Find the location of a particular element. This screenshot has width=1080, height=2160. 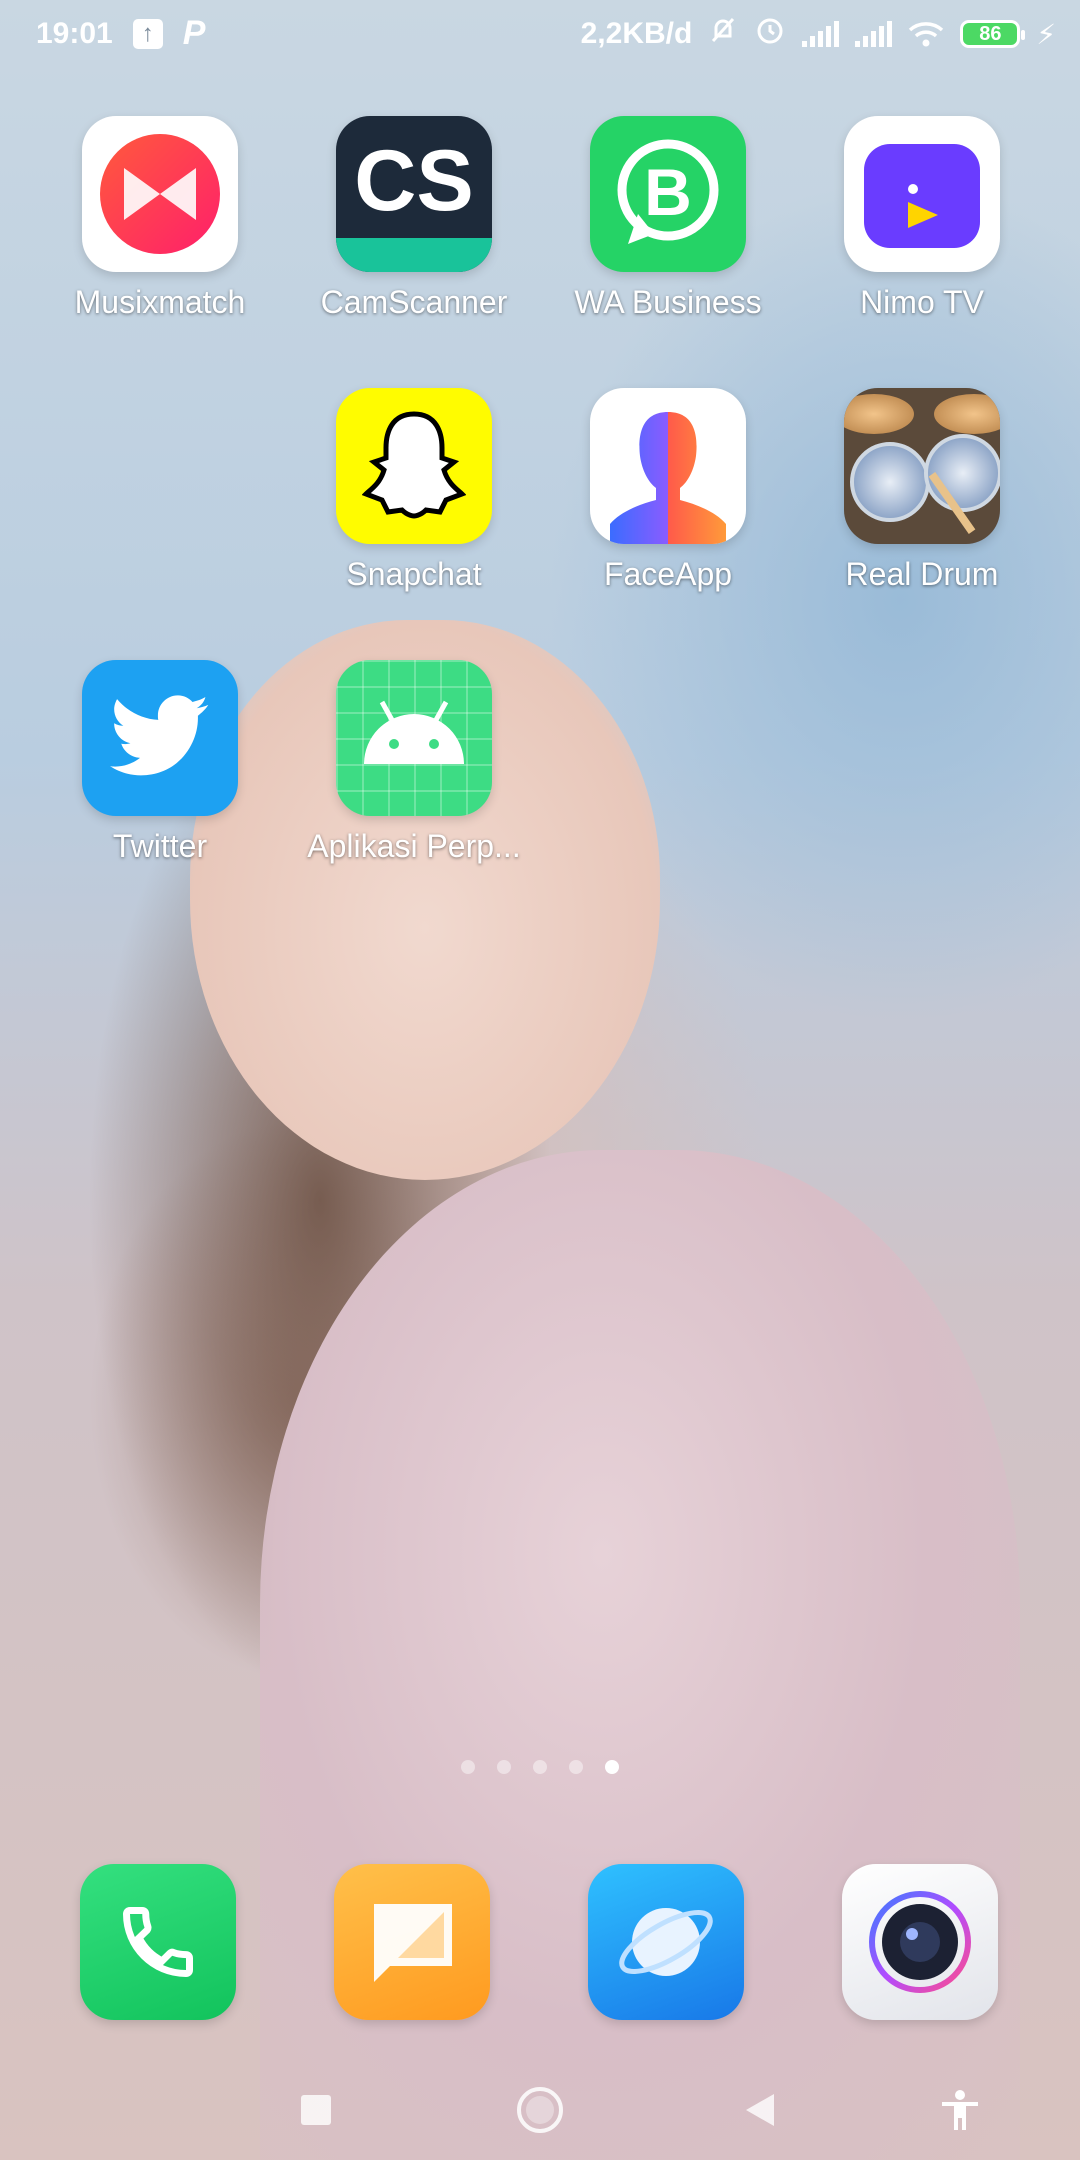

recents-button is located at coordinates (316, 2110).